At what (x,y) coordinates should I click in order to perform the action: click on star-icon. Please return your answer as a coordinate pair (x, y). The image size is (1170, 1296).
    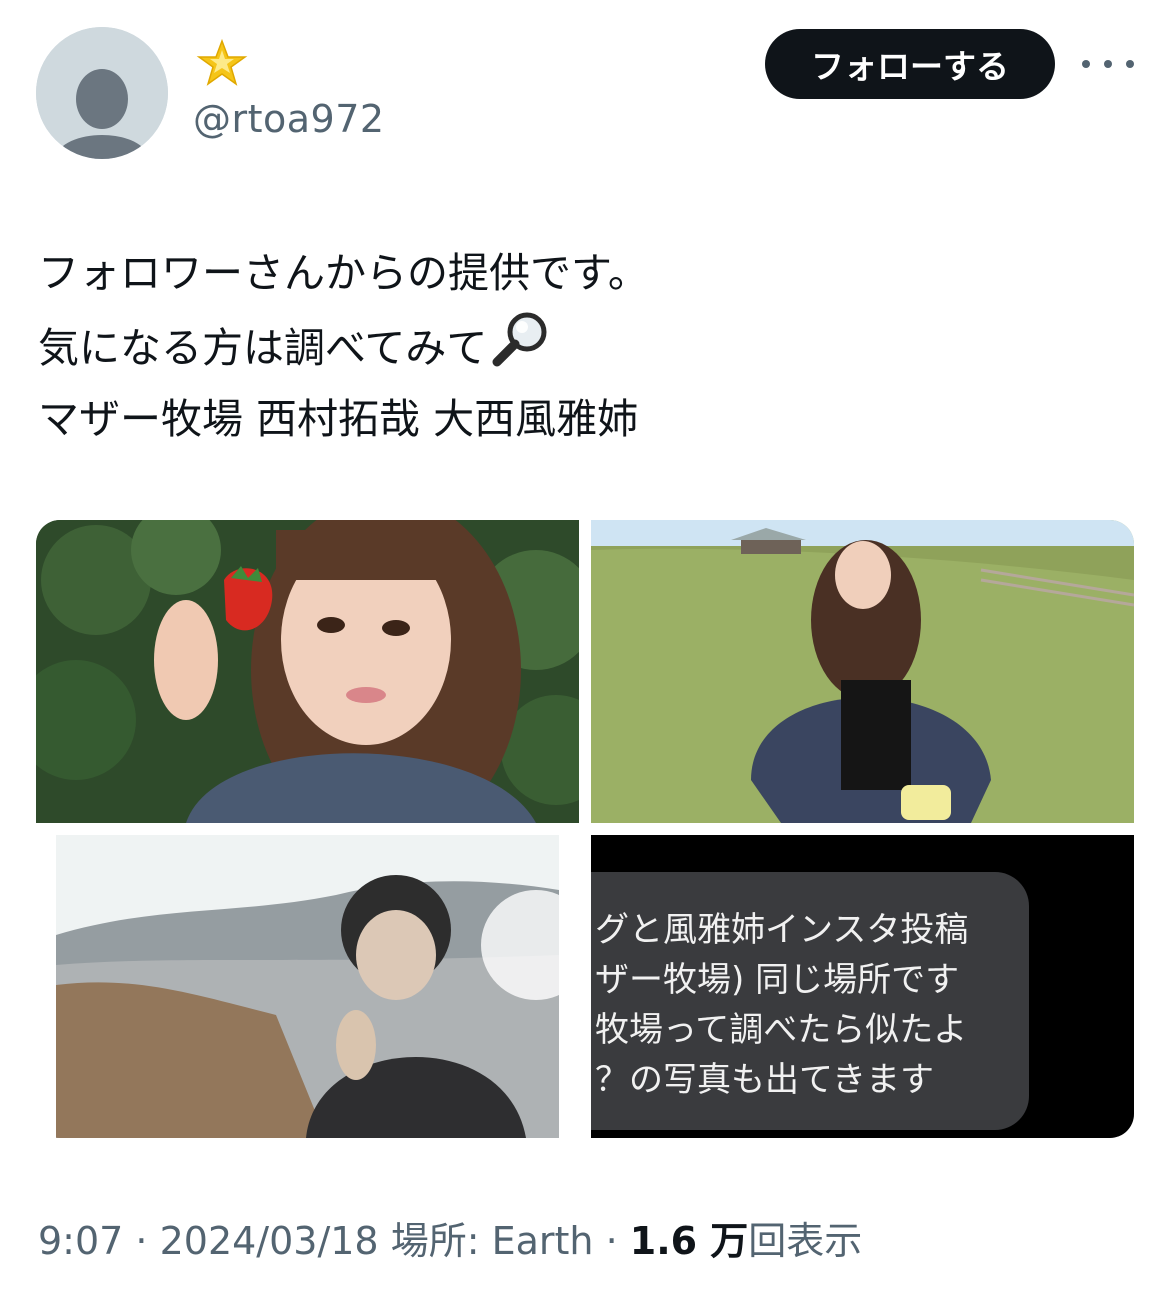
    Looking at the image, I should click on (222, 62).